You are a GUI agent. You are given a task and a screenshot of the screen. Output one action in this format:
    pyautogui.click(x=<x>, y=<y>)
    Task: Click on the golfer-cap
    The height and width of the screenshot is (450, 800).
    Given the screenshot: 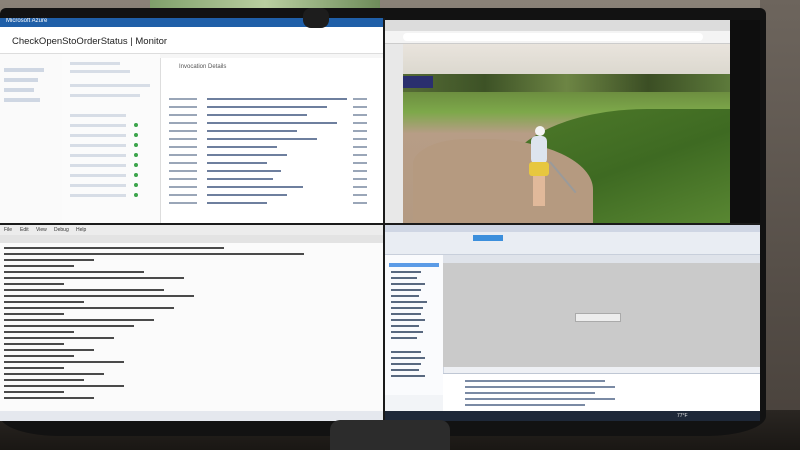 What is the action you would take?
    pyautogui.click(x=540, y=131)
    